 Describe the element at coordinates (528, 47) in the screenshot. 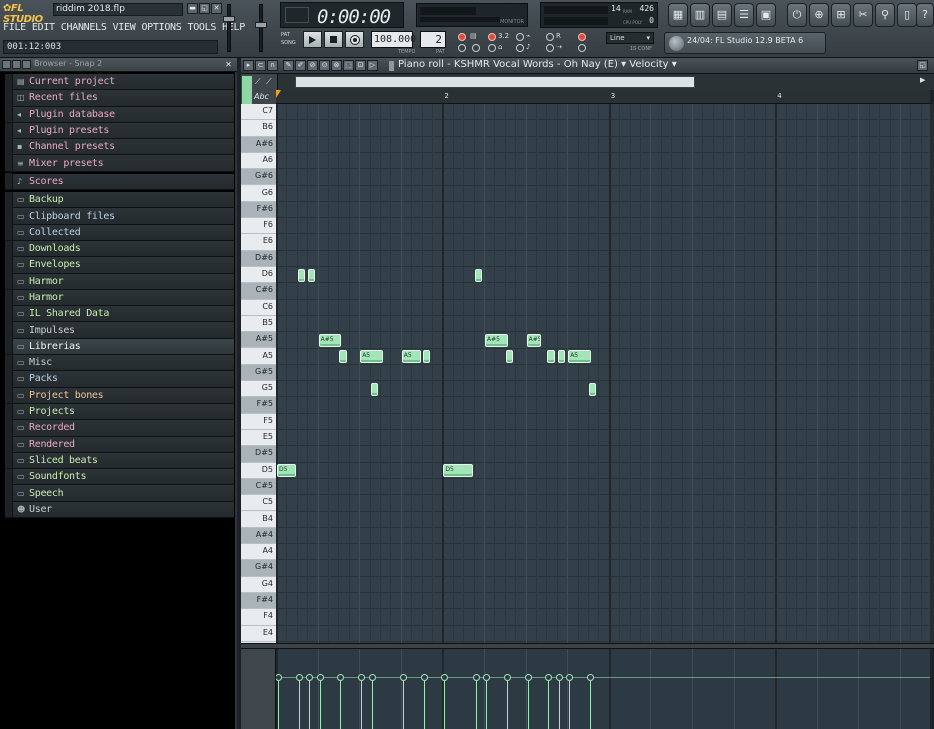

I see `note-icon: ♪` at that location.